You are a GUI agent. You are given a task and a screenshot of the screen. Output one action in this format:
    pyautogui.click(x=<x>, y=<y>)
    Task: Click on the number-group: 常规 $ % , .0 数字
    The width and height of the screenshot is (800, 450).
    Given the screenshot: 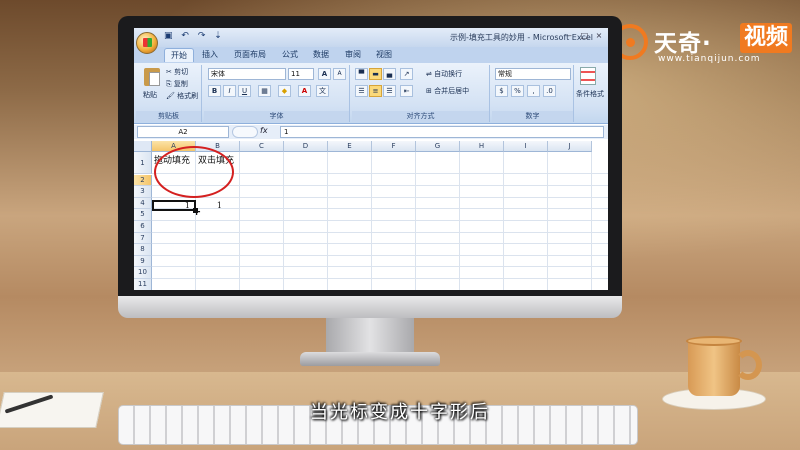 What is the action you would take?
    pyautogui.click(x=533, y=93)
    